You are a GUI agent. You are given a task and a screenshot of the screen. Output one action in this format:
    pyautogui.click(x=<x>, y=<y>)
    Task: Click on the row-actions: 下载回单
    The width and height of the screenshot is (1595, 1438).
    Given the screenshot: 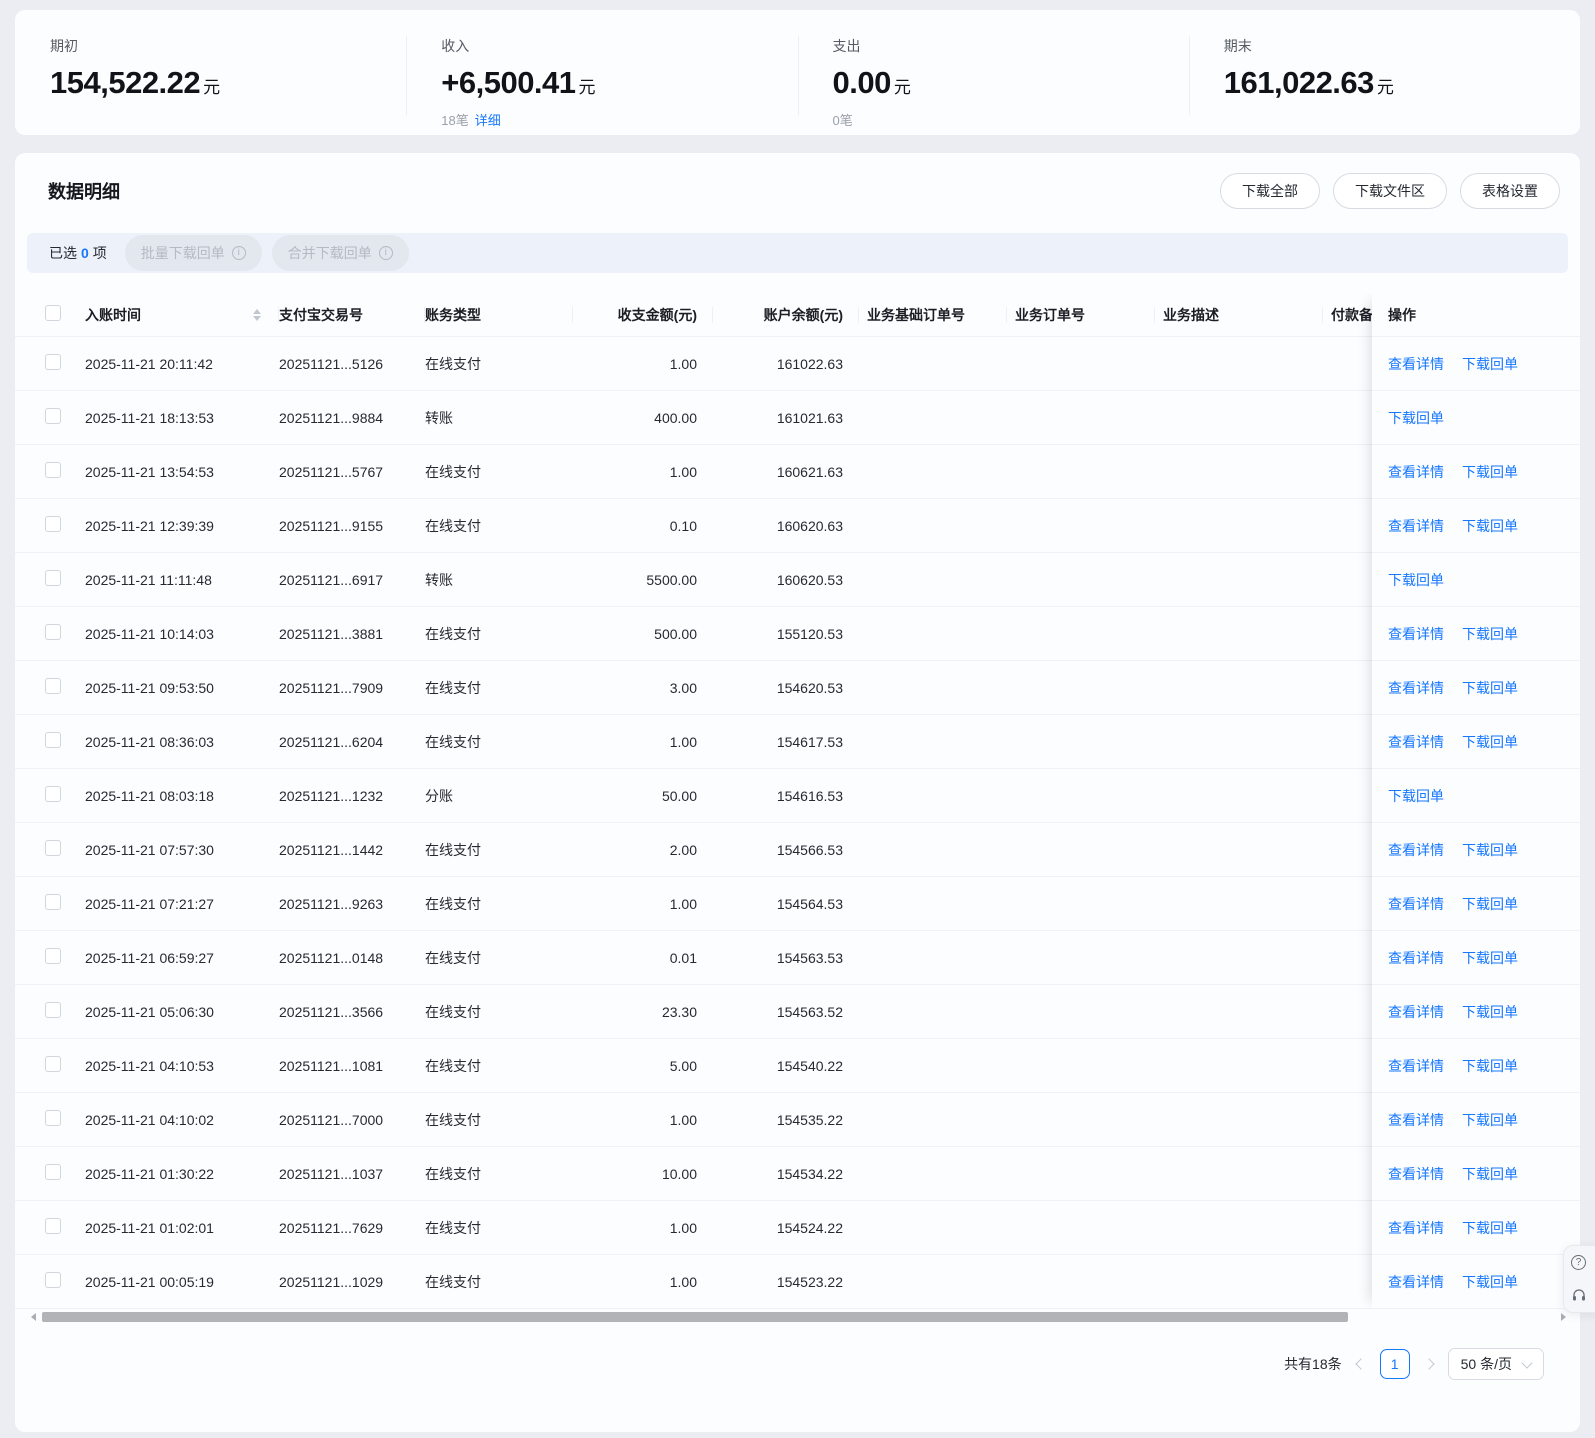 What is the action you would take?
    pyautogui.click(x=1476, y=418)
    